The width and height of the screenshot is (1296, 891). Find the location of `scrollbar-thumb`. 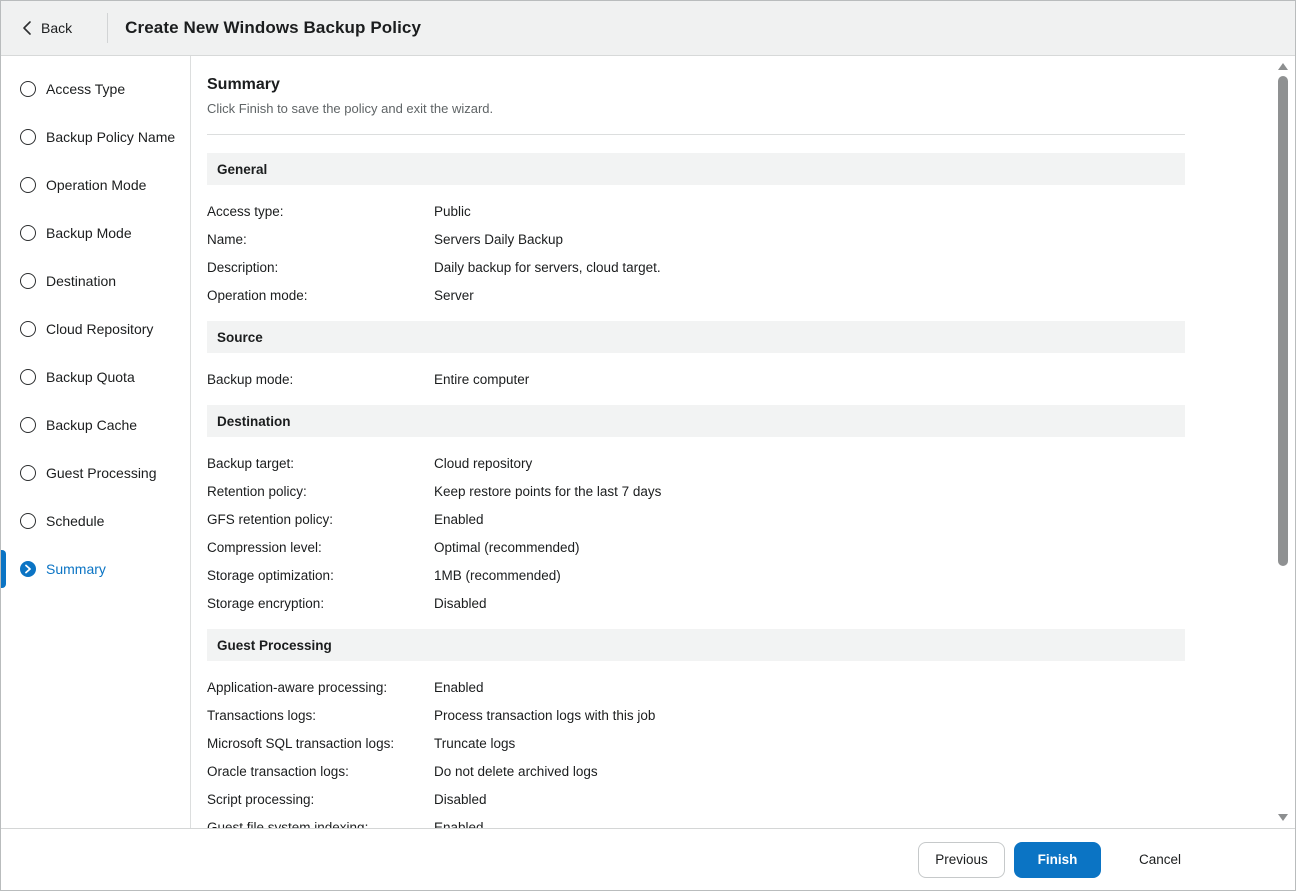

scrollbar-thumb is located at coordinates (1283, 321).